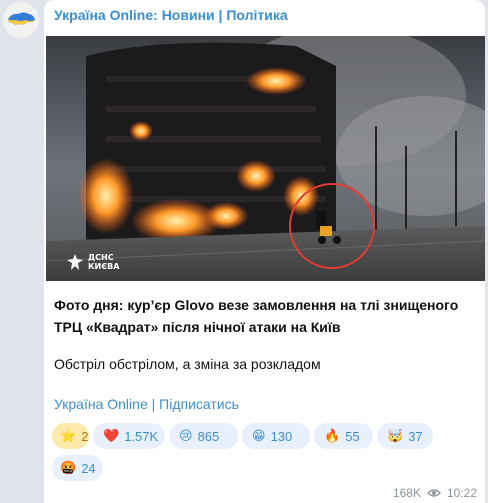  I want to click on crying-face-icon: 😢, so click(186, 435).